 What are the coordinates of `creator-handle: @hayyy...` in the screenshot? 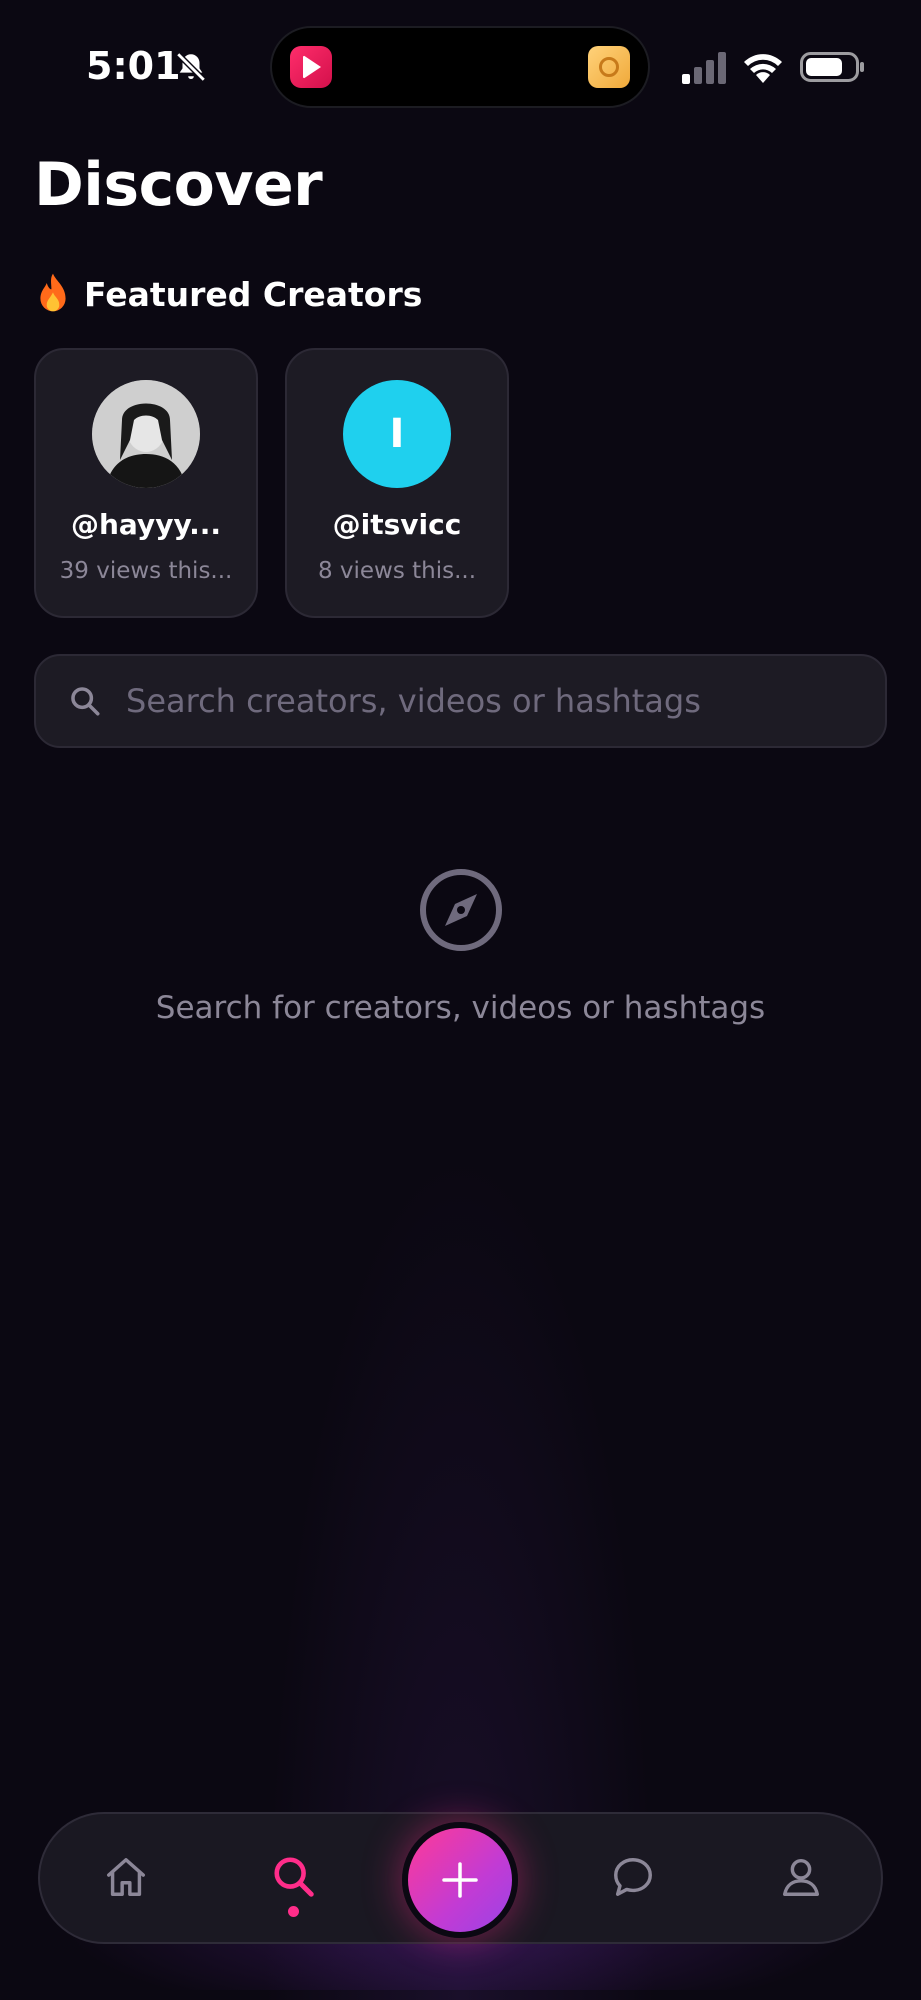 It's located at (146, 524).